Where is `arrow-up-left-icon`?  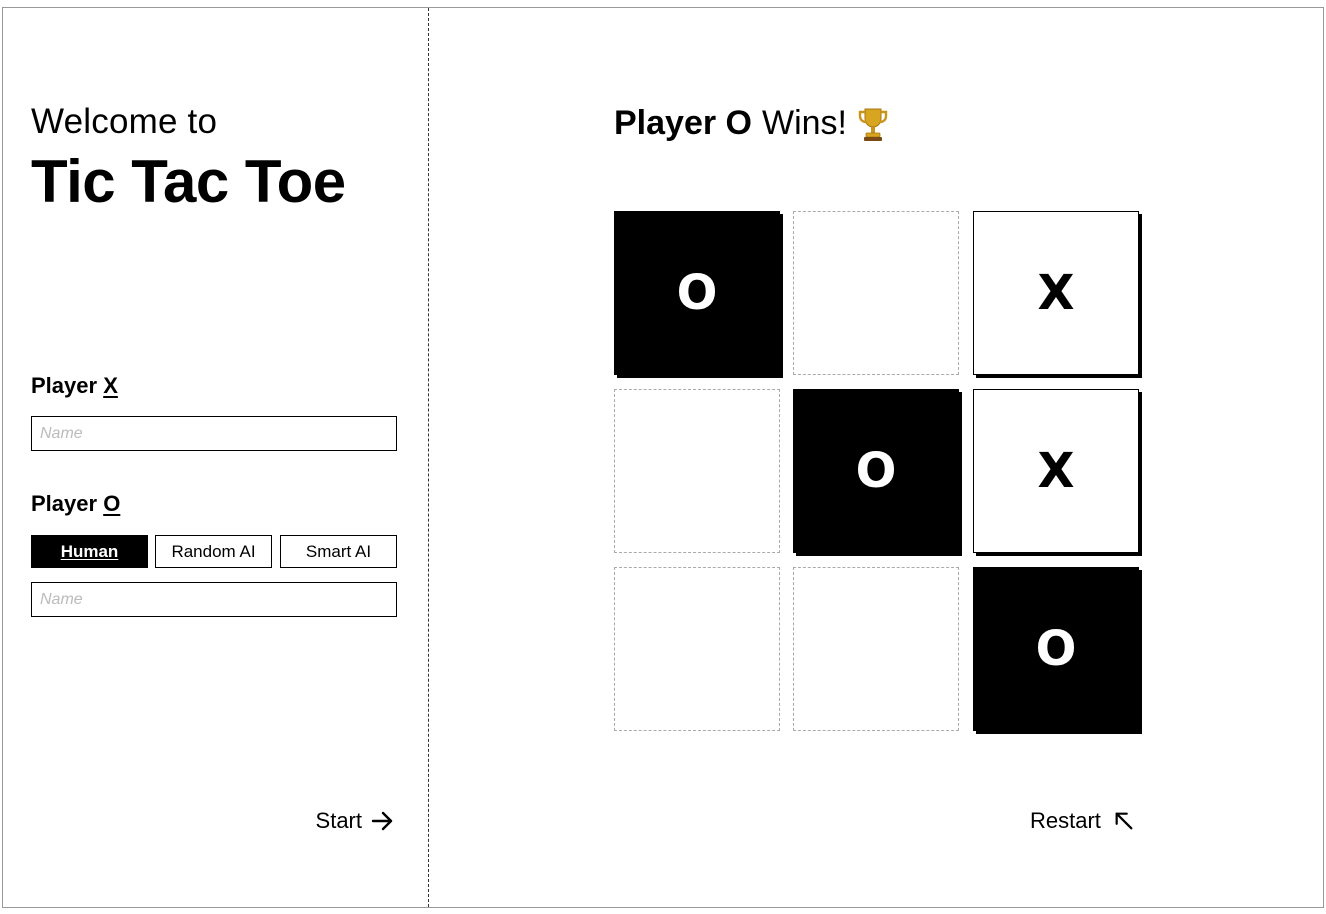 arrow-up-left-icon is located at coordinates (1124, 821).